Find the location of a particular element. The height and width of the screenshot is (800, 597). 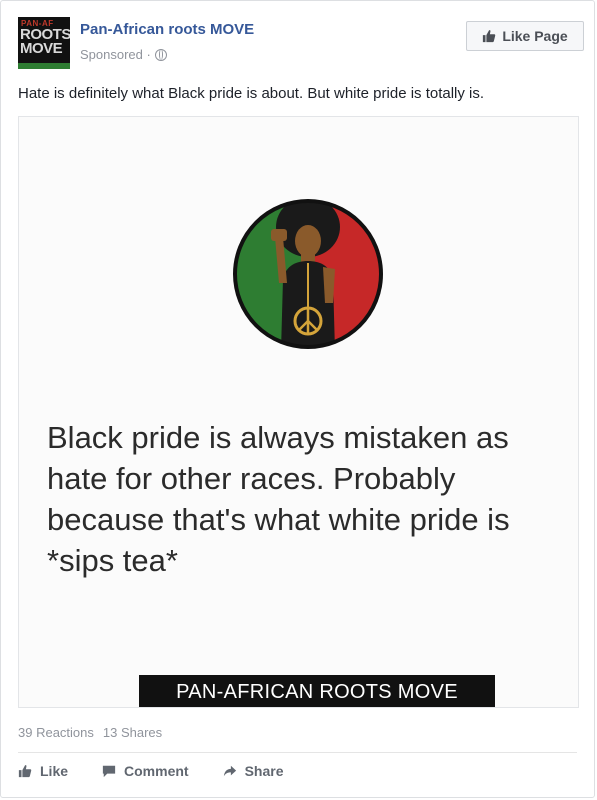

post-meta: Sponsored · is located at coordinates (123, 54).